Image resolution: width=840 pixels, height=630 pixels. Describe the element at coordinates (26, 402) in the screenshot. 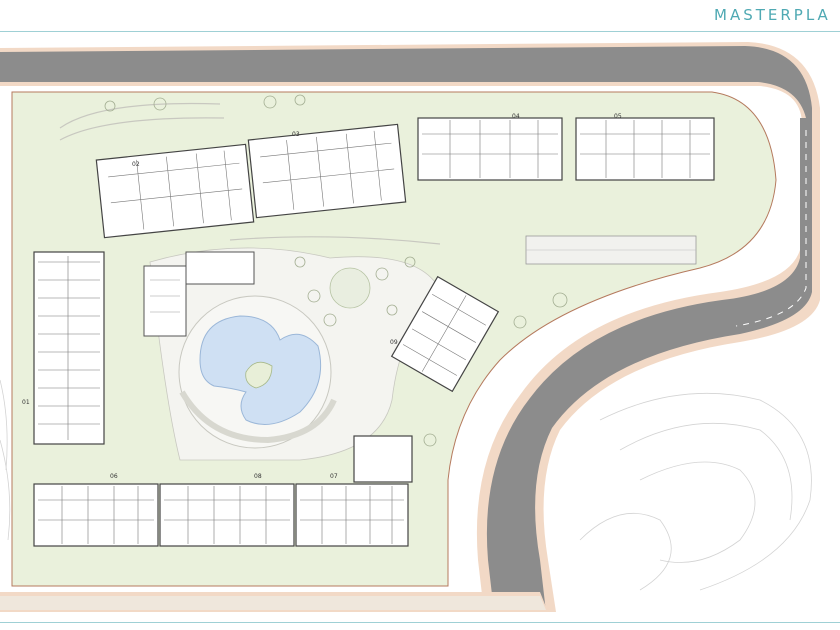

I see `block-label-01: 01` at that location.